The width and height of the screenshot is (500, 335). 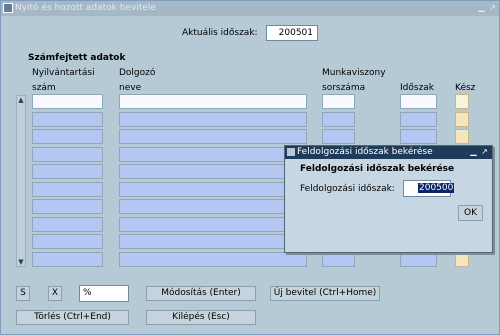 I want to click on torles-button: Törlés (Ctrl+End), so click(x=72, y=317).